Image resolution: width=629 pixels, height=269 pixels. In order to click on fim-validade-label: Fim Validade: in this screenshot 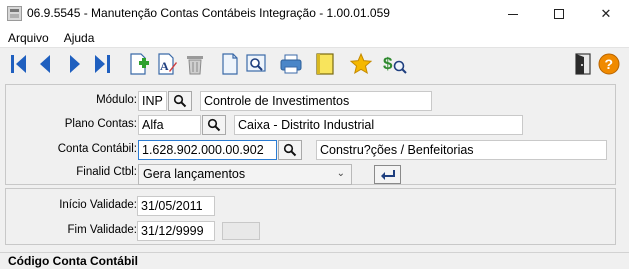, I will do `click(102, 230)`.